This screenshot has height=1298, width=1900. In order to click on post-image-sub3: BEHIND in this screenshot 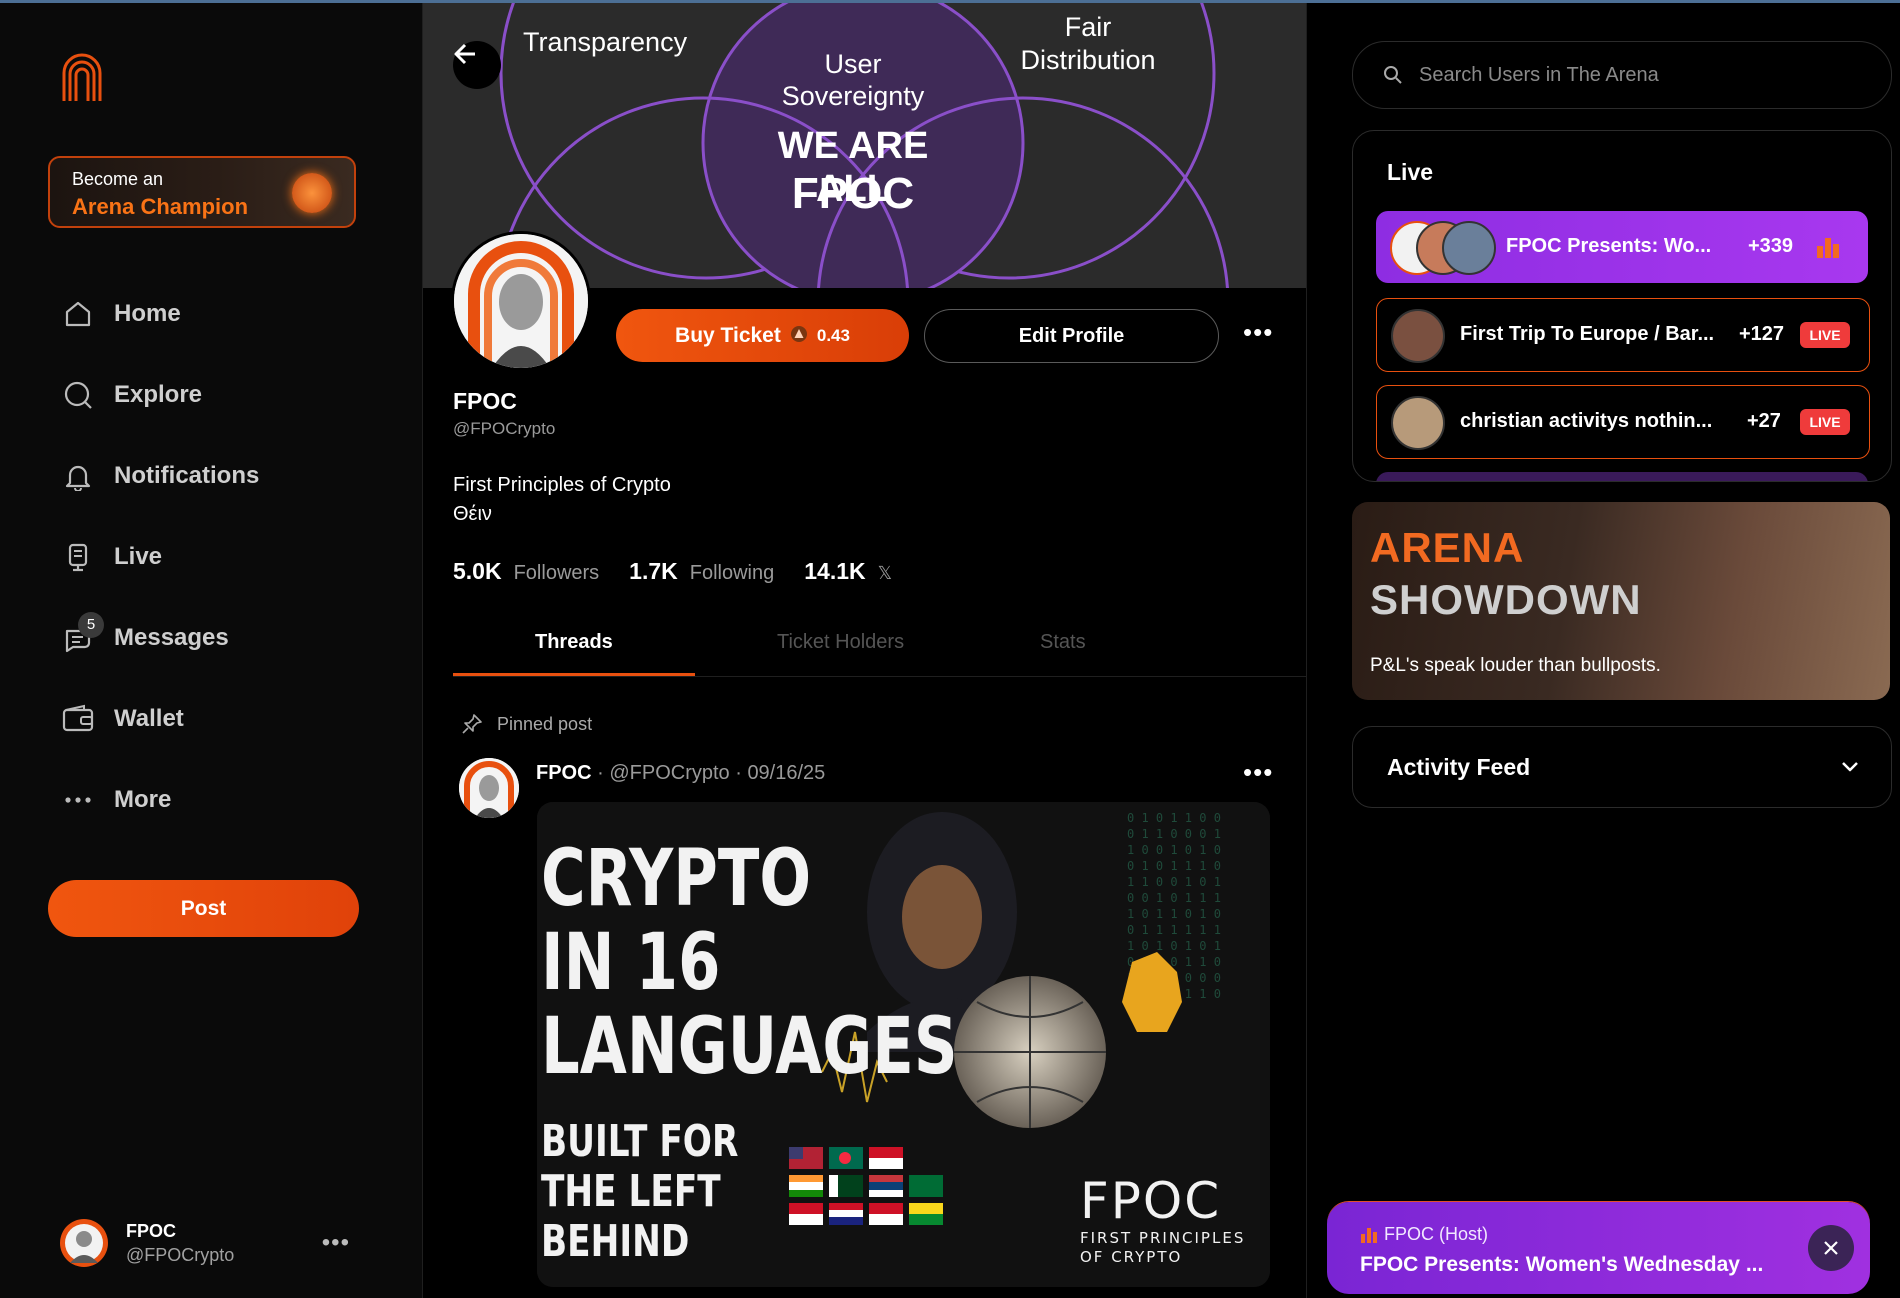, I will do `click(615, 1241)`.